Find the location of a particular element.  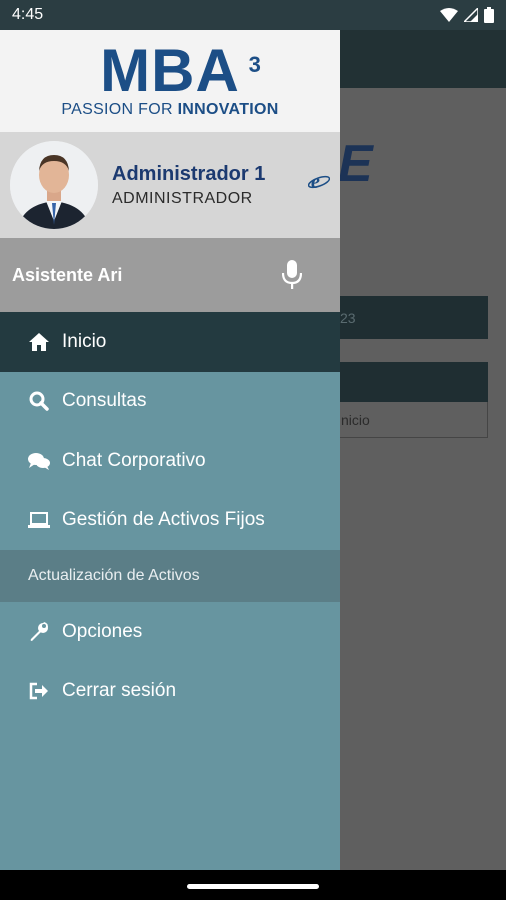

menu-item-label: Inicio is located at coordinates (84, 341).